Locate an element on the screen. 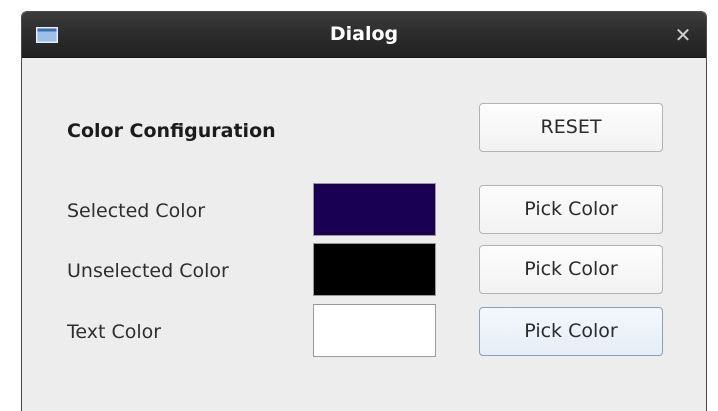  text-color-swatch is located at coordinates (374, 330).